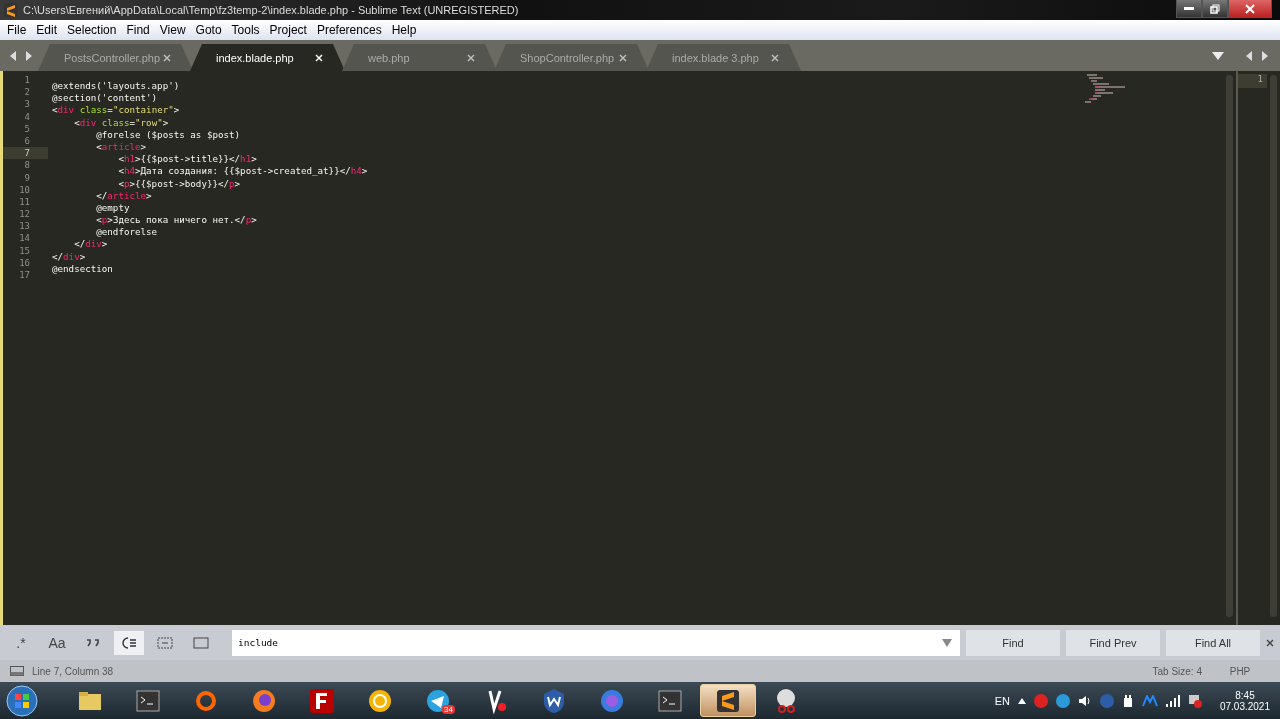  I want to click on syntax-label: PHP, so click(1240, 671).